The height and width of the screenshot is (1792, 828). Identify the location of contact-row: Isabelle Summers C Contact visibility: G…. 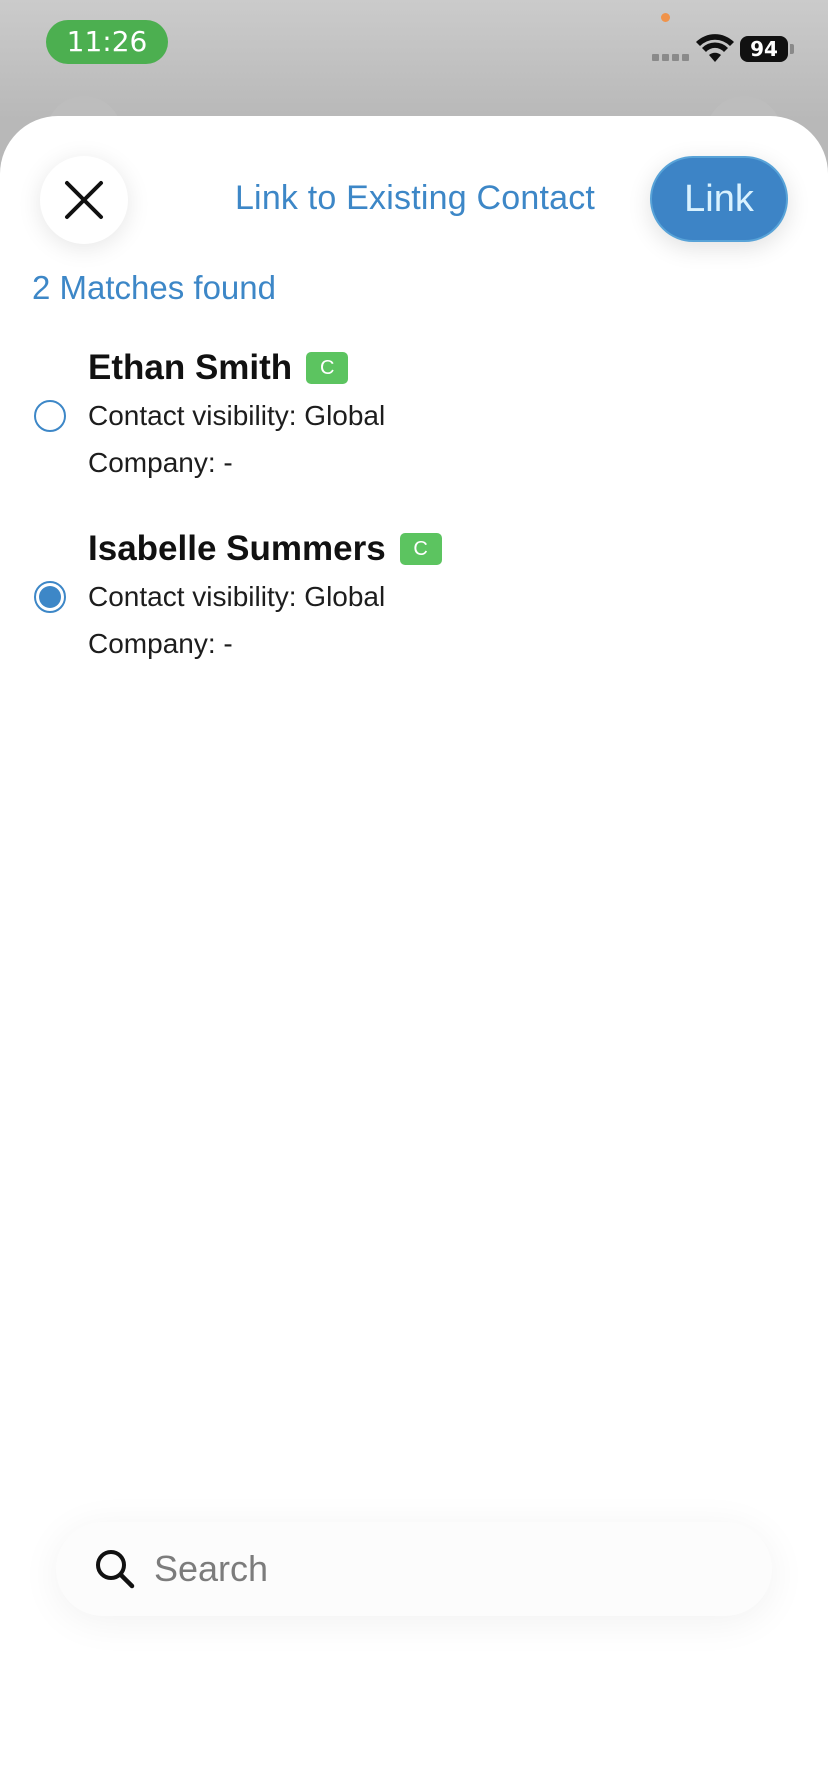
(414, 600).